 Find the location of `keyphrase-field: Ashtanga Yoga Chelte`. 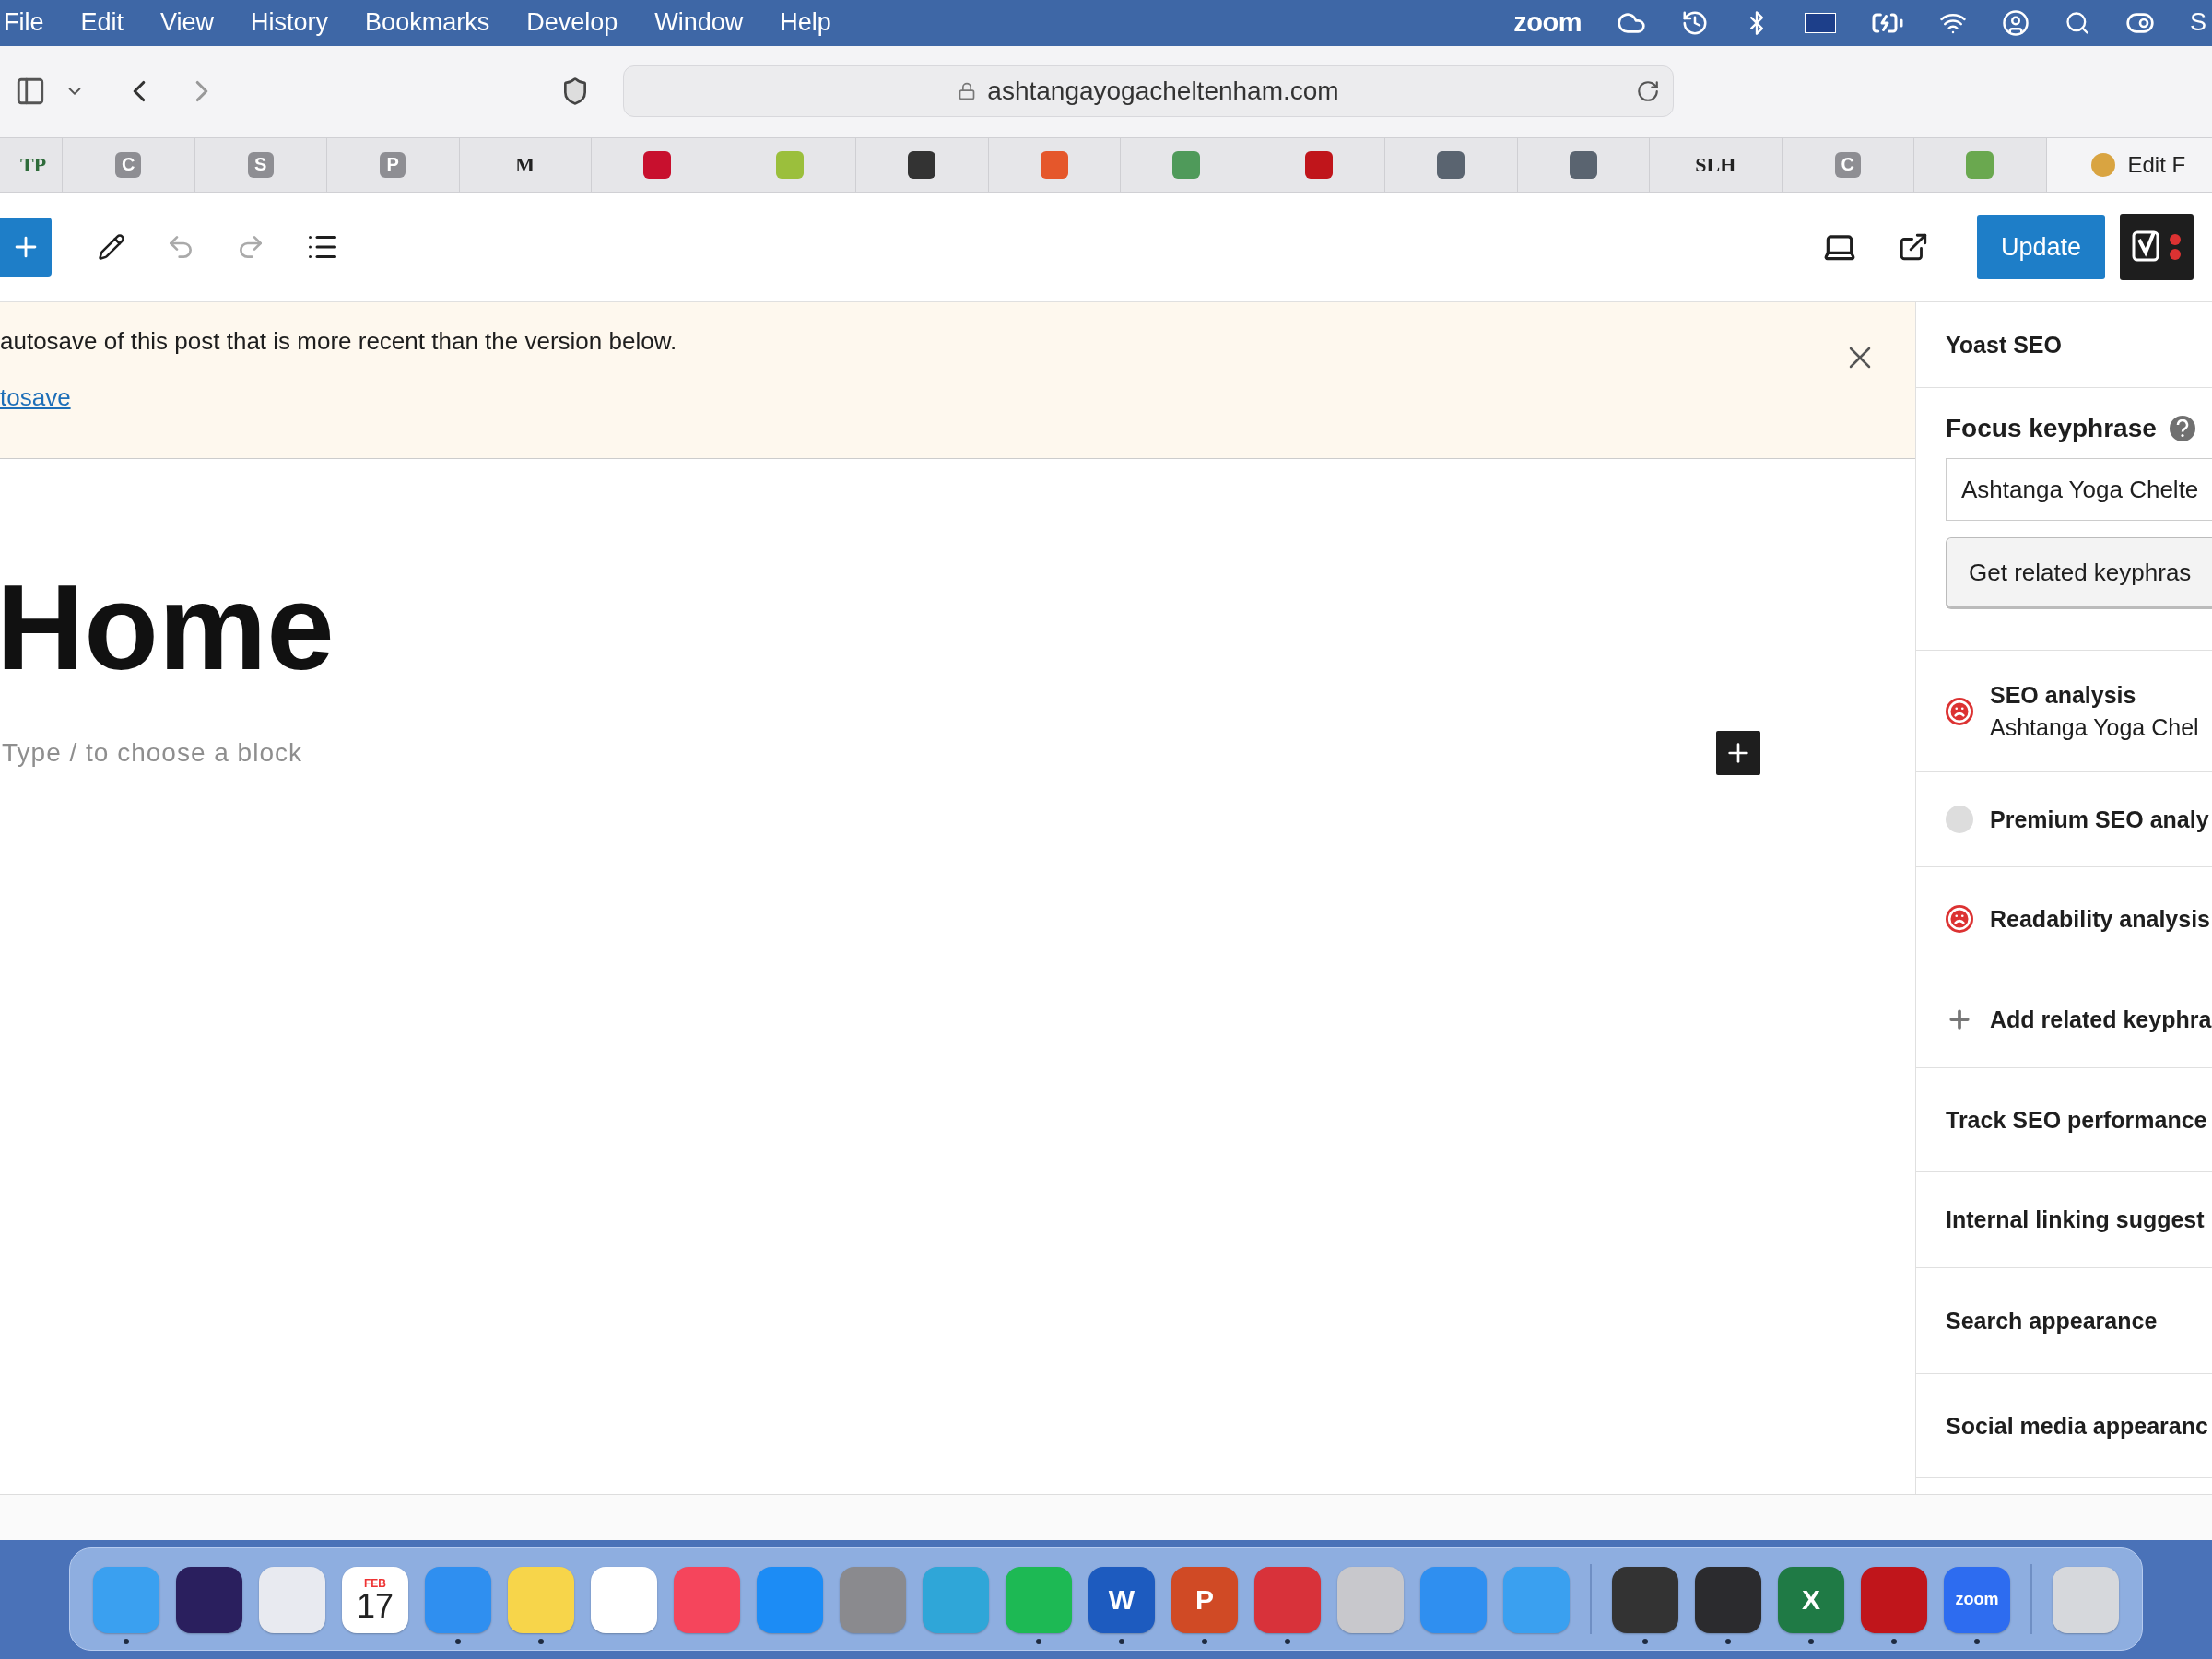

keyphrase-field: Ashtanga Yoga Chelte is located at coordinates (2079, 490).